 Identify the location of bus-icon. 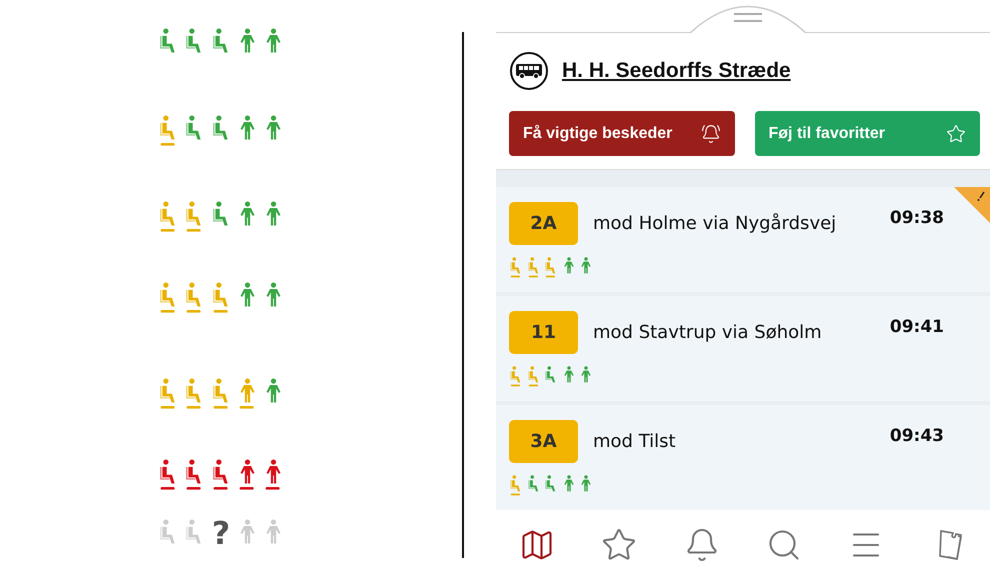
(529, 71).